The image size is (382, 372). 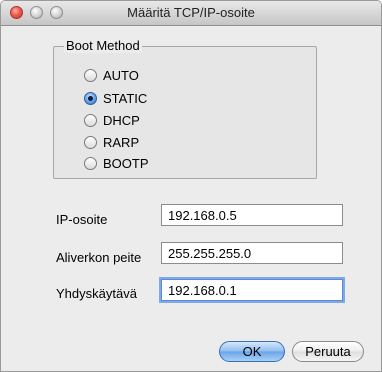 I want to click on subnet-mask-label: Aliverkon peite, so click(x=99, y=257).